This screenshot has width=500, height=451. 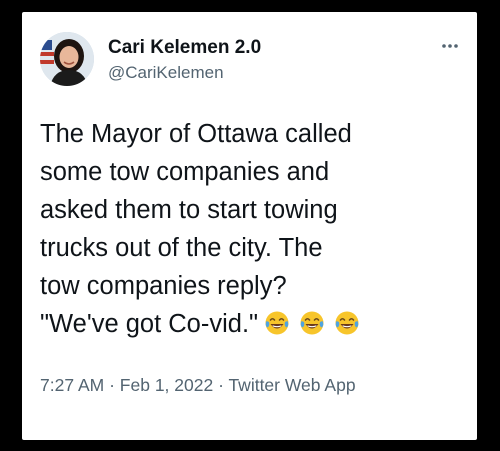 I want to click on avatar, so click(x=67, y=59).